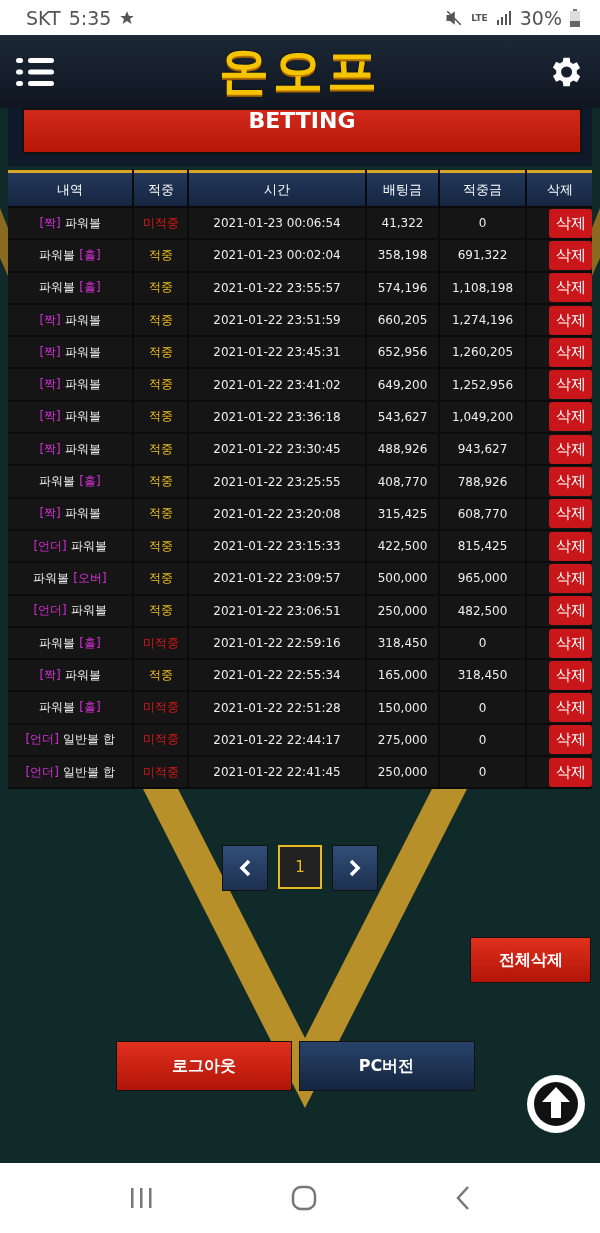  What do you see at coordinates (402, 320) in the screenshot?
I see `bet-amount-cell: 660,205` at bounding box center [402, 320].